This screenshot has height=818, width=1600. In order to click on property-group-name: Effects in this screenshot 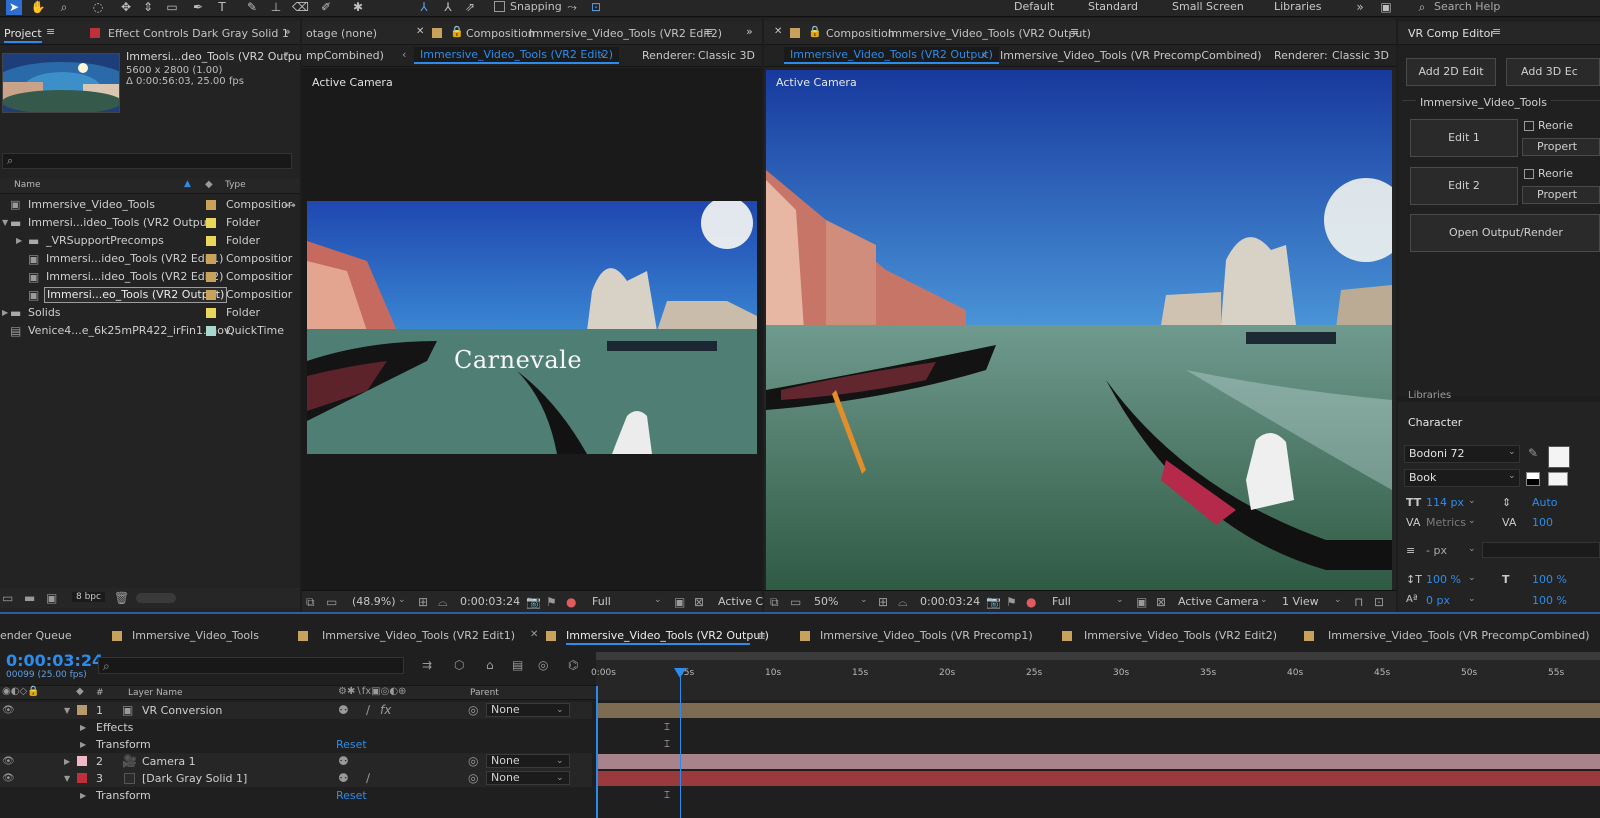, I will do `click(114, 727)`.